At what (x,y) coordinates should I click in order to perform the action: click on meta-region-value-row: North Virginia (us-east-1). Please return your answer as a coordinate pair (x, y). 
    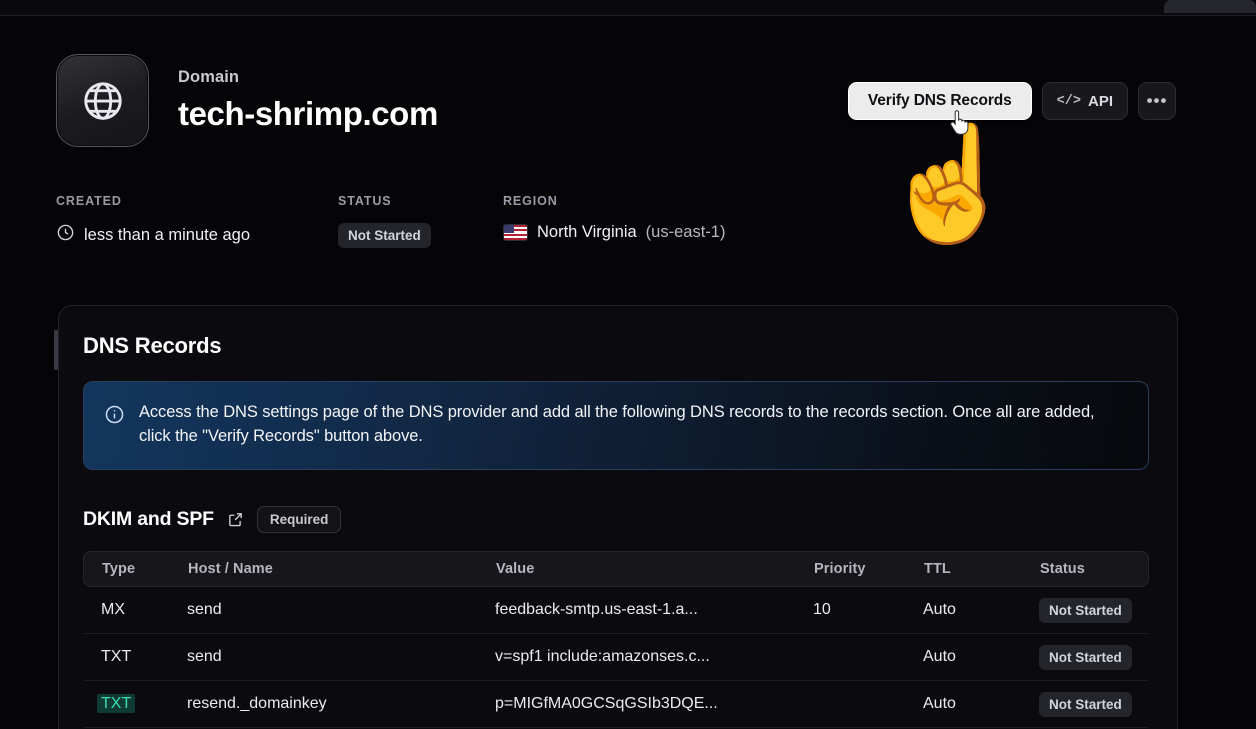
    Looking at the image, I should click on (614, 232).